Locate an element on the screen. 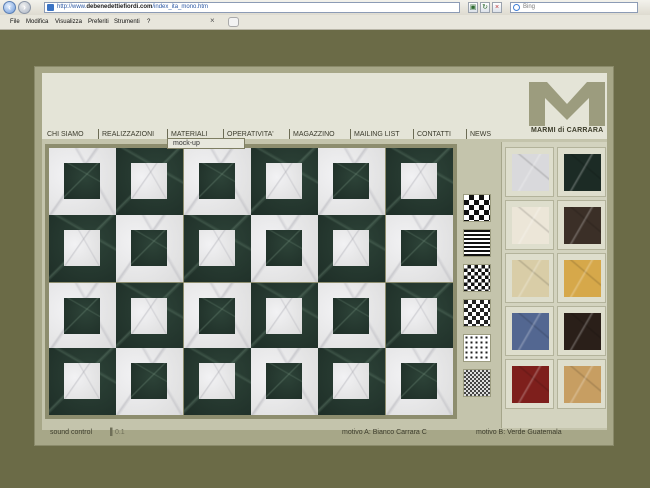 The image size is (650, 488). page-favicon-icon is located at coordinates (50, 7).